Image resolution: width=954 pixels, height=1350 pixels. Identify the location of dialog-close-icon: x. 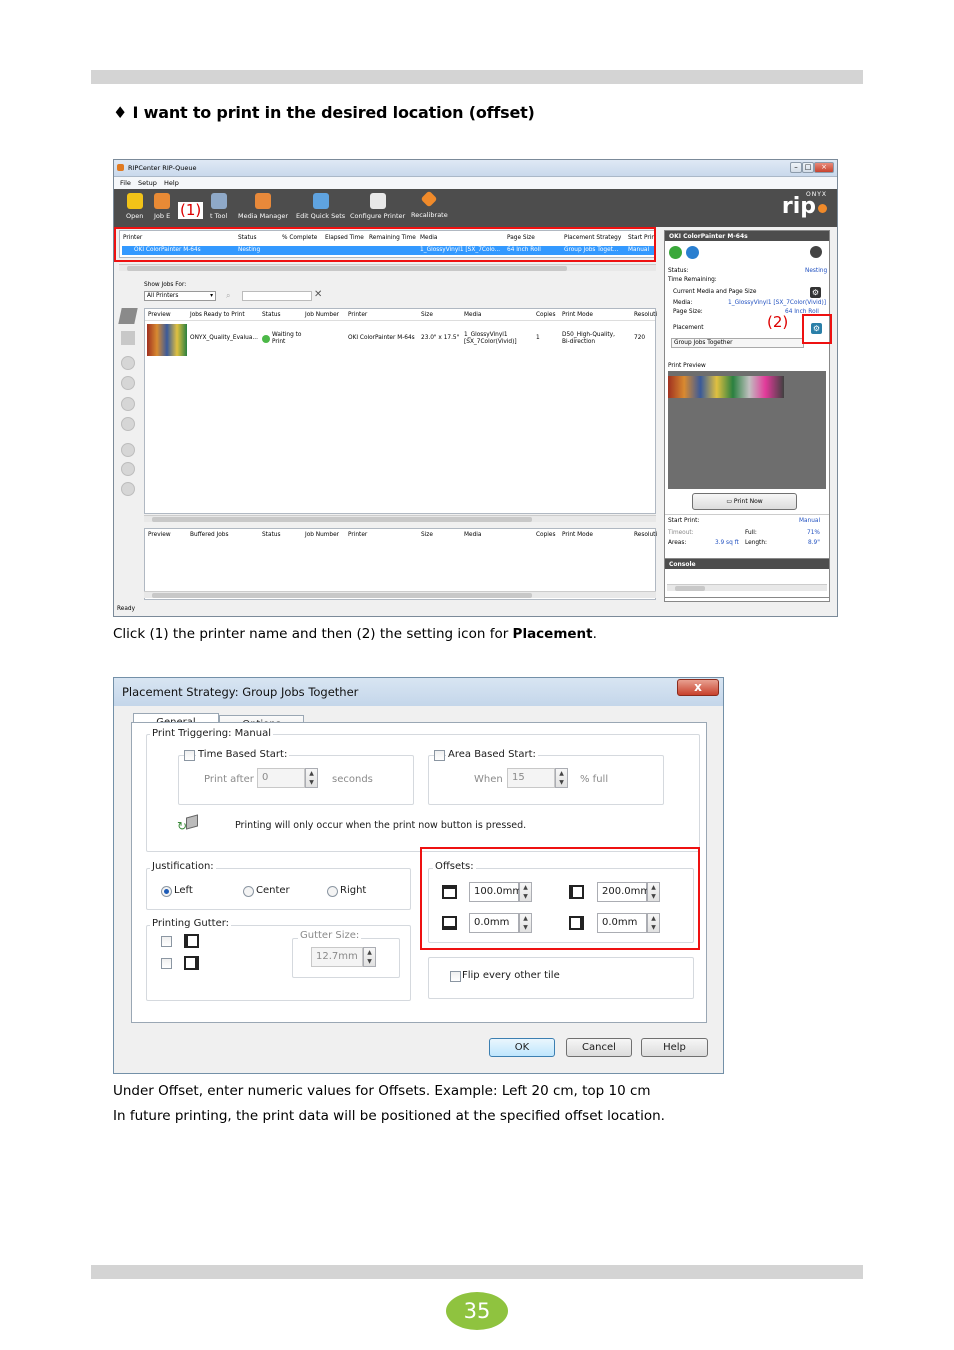
(698, 687).